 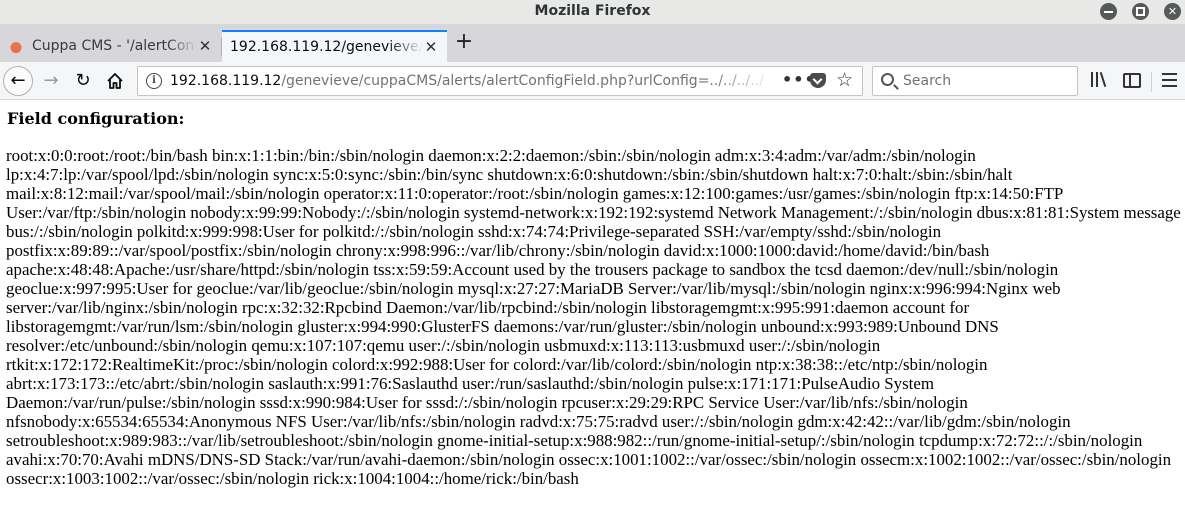 What do you see at coordinates (464, 43) in the screenshot?
I see `new-tab-button: +` at bounding box center [464, 43].